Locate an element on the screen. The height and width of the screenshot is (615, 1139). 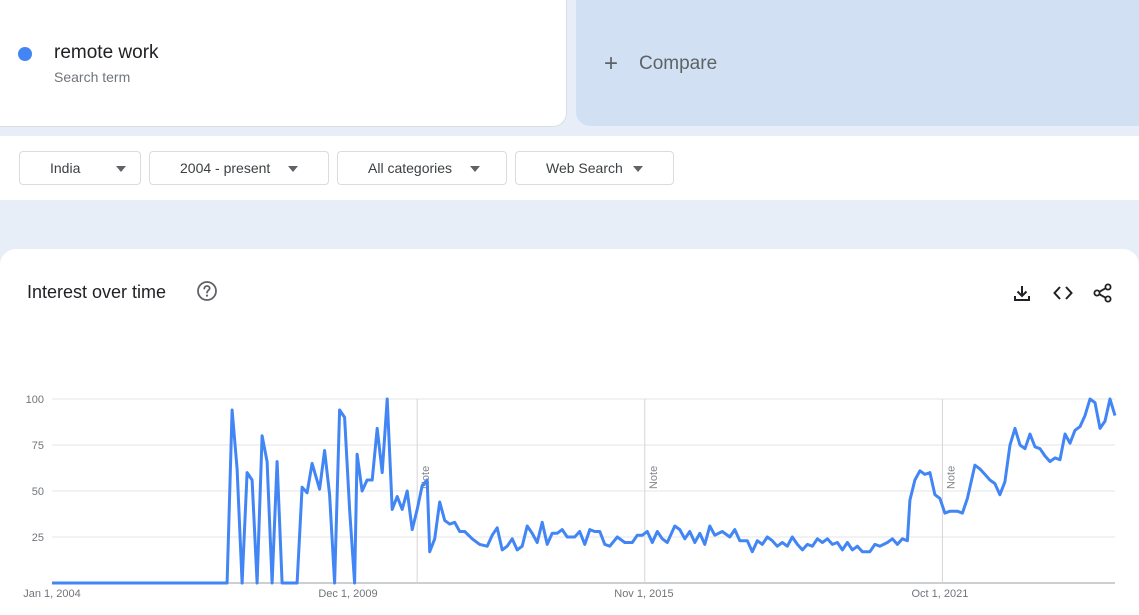
time-range-filter-label: 2004 - present is located at coordinates (225, 168).